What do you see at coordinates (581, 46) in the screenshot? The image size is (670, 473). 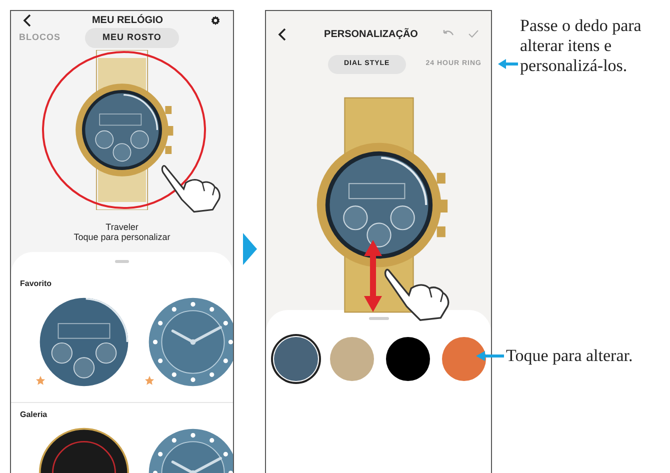 I see `annotation-text: Passe o dedo para alterar itens e personalizá-los.` at bounding box center [581, 46].